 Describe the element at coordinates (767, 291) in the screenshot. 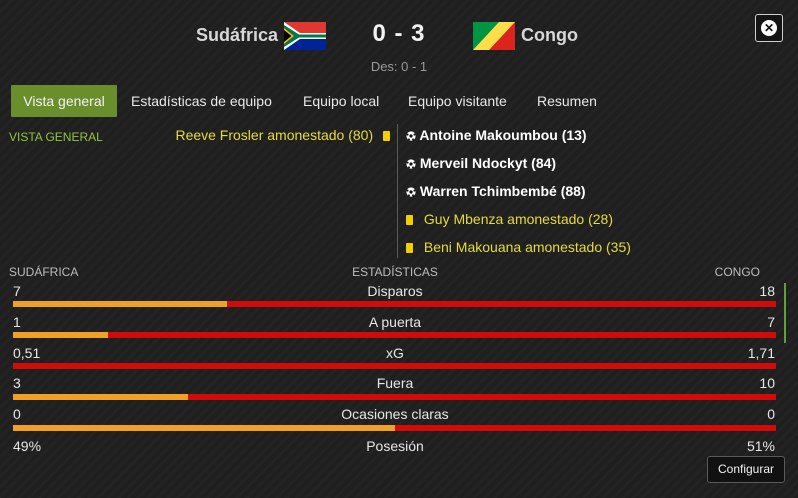

I see `stat-away-value: 18` at that location.